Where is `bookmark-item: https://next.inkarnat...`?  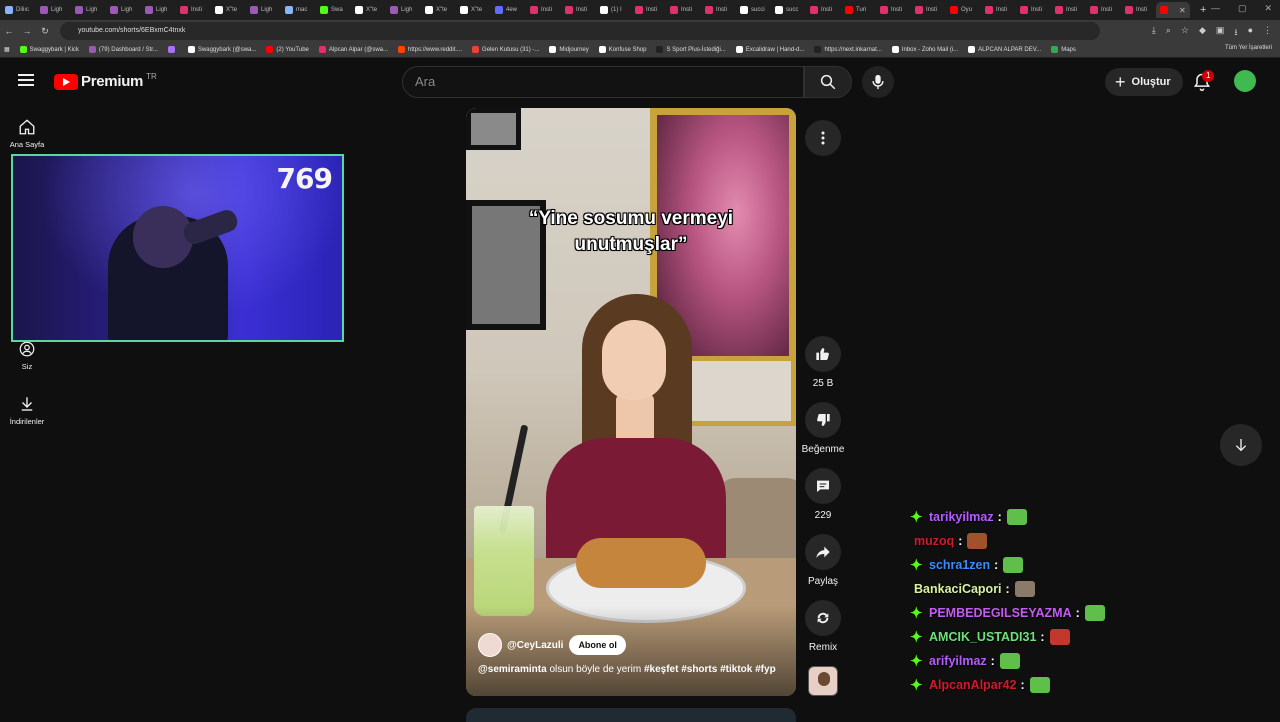
bookmark-item: https://next.inkarnat... is located at coordinates (848, 49).